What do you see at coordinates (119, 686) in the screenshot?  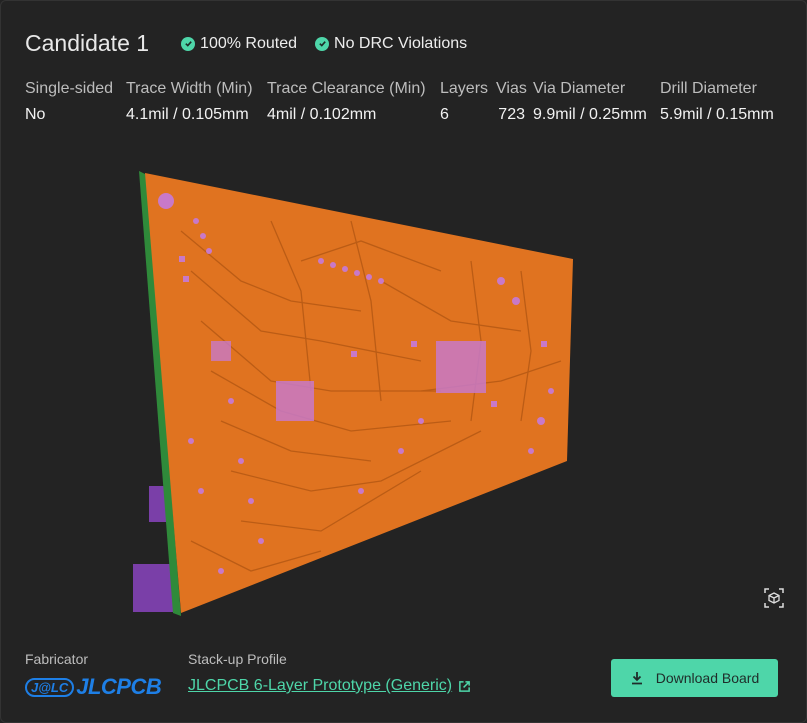 I see `logo-text: JLCPCB` at bounding box center [119, 686].